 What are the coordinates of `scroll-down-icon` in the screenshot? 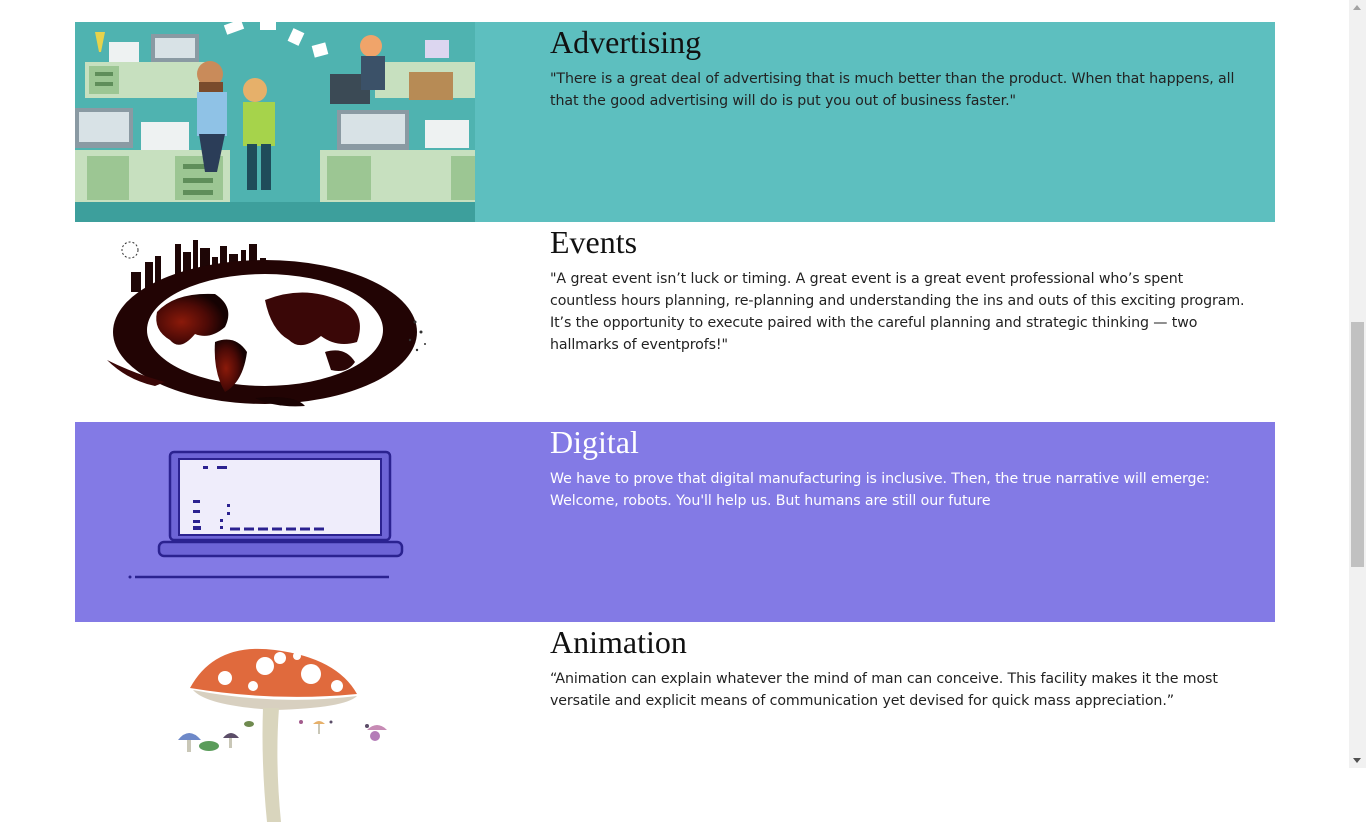 It's located at (1357, 760).